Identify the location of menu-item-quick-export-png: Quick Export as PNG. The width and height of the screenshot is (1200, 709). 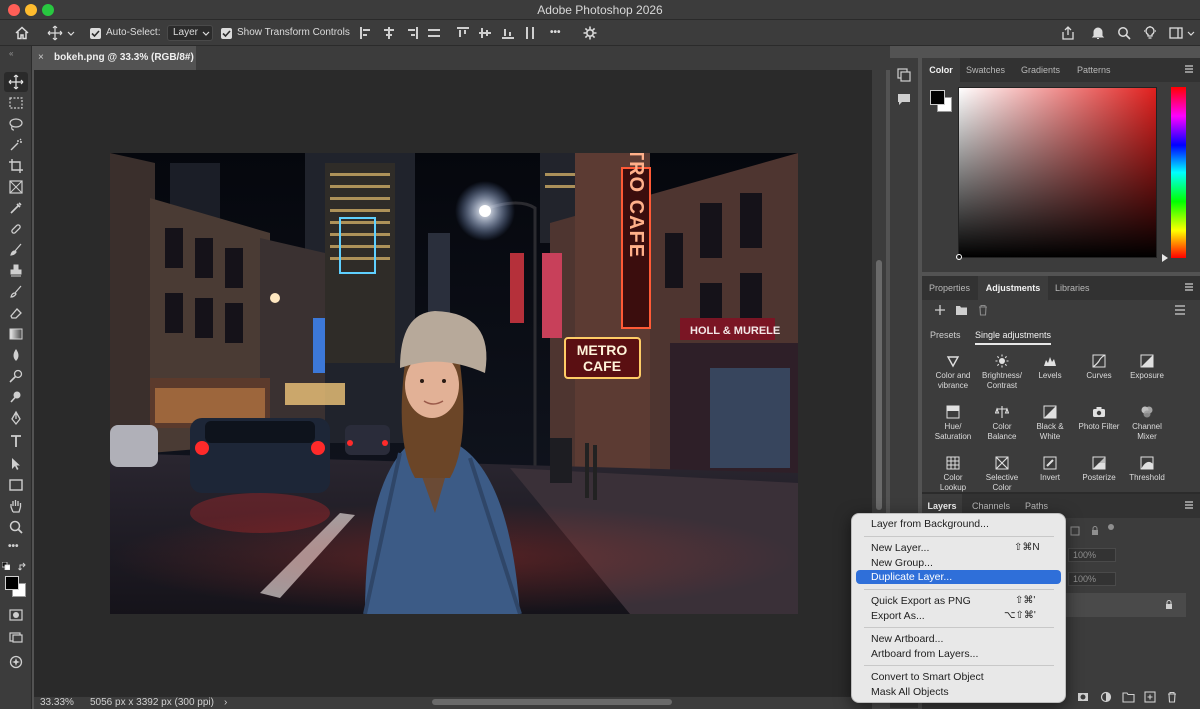
(921, 601).